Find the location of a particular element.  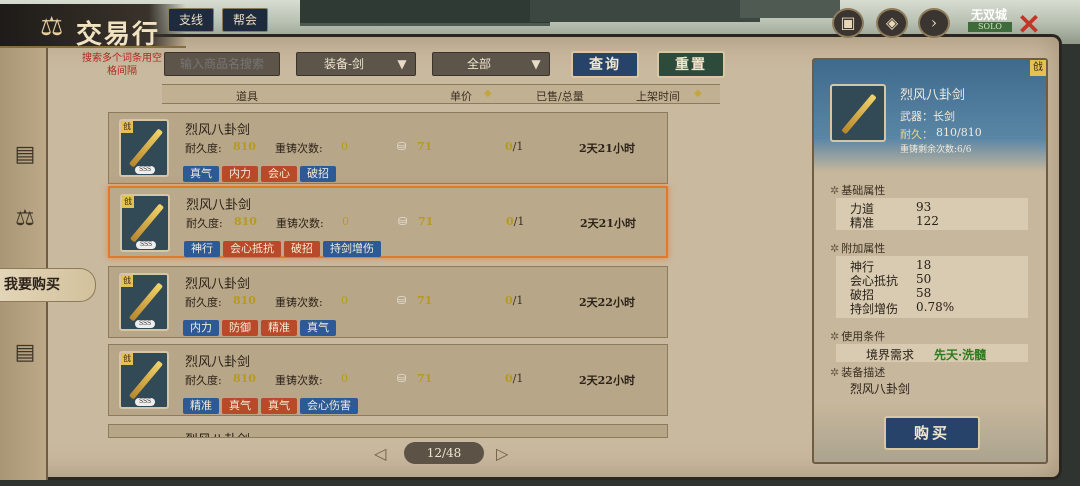

category-dropdown: 装备-剑 ▼ is located at coordinates (356, 64).